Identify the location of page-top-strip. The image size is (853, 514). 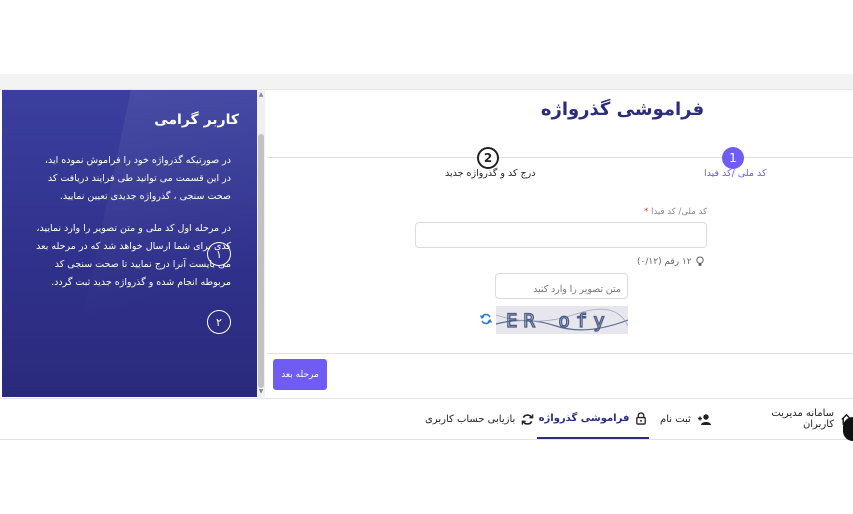
(426, 82).